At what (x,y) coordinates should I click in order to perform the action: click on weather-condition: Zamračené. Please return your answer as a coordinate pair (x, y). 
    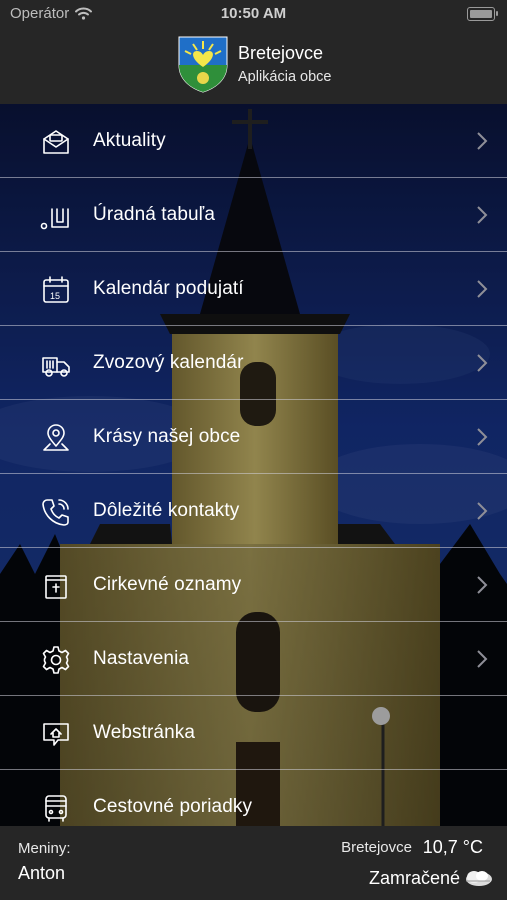
    Looking at the image, I should click on (414, 878).